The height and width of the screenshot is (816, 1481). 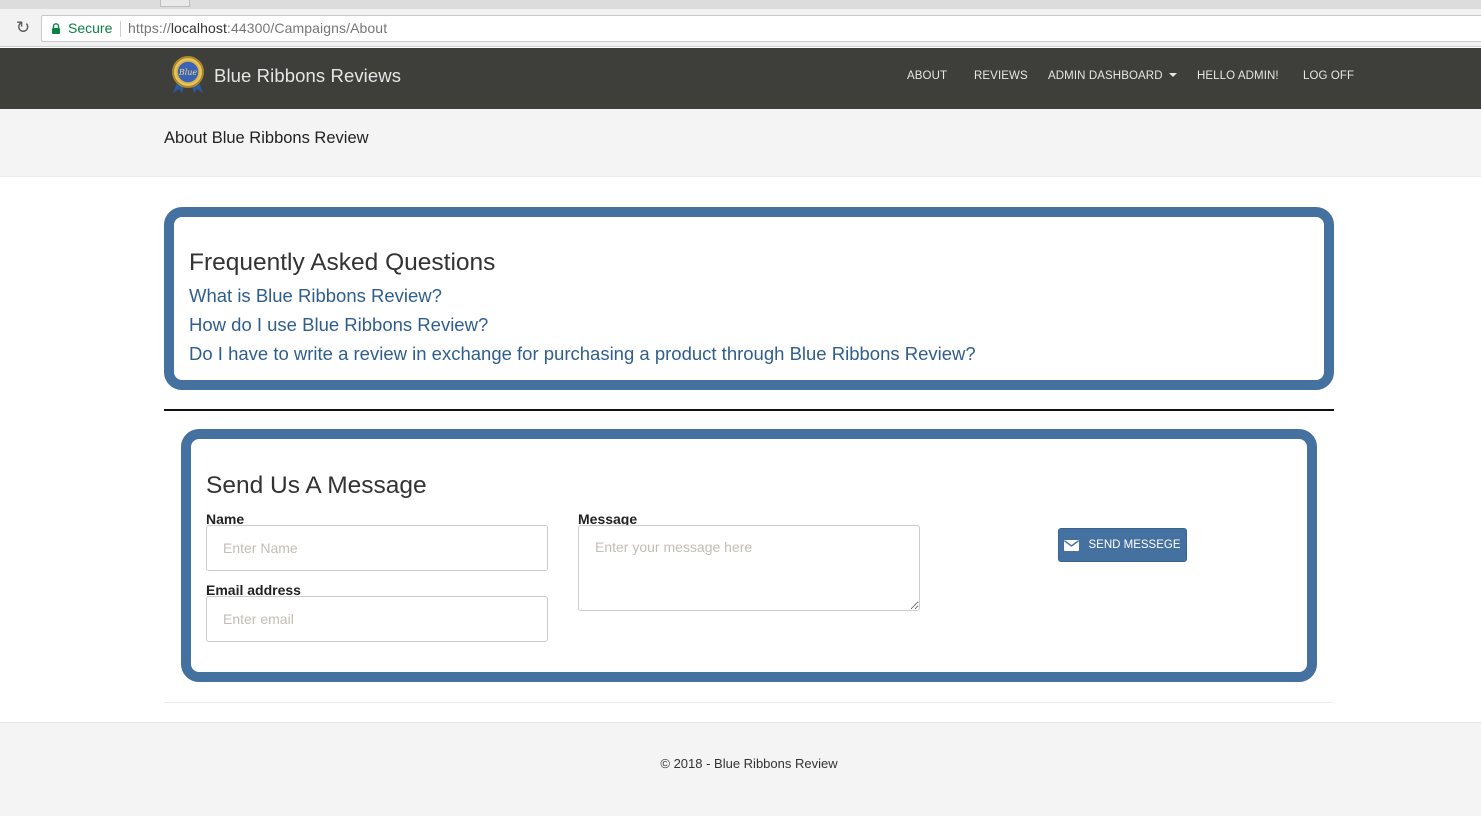 What do you see at coordinates (307, 76) in the screenshot?
I see `brand-name: Blue Ribbons Reviews` at bounding box center [307, 76].